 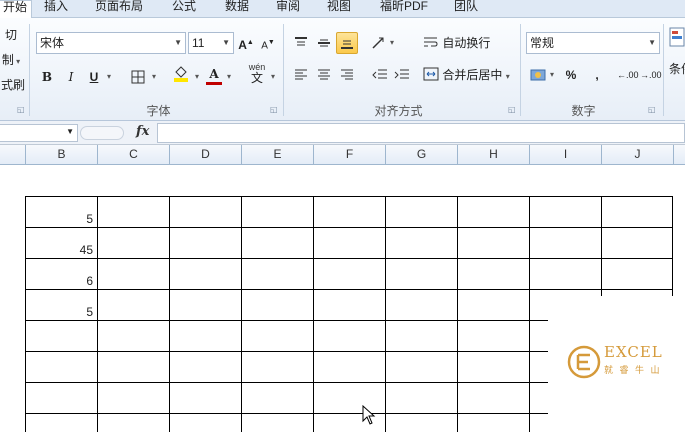 I want to click on underline-button: U, so click(x=94, y=77).